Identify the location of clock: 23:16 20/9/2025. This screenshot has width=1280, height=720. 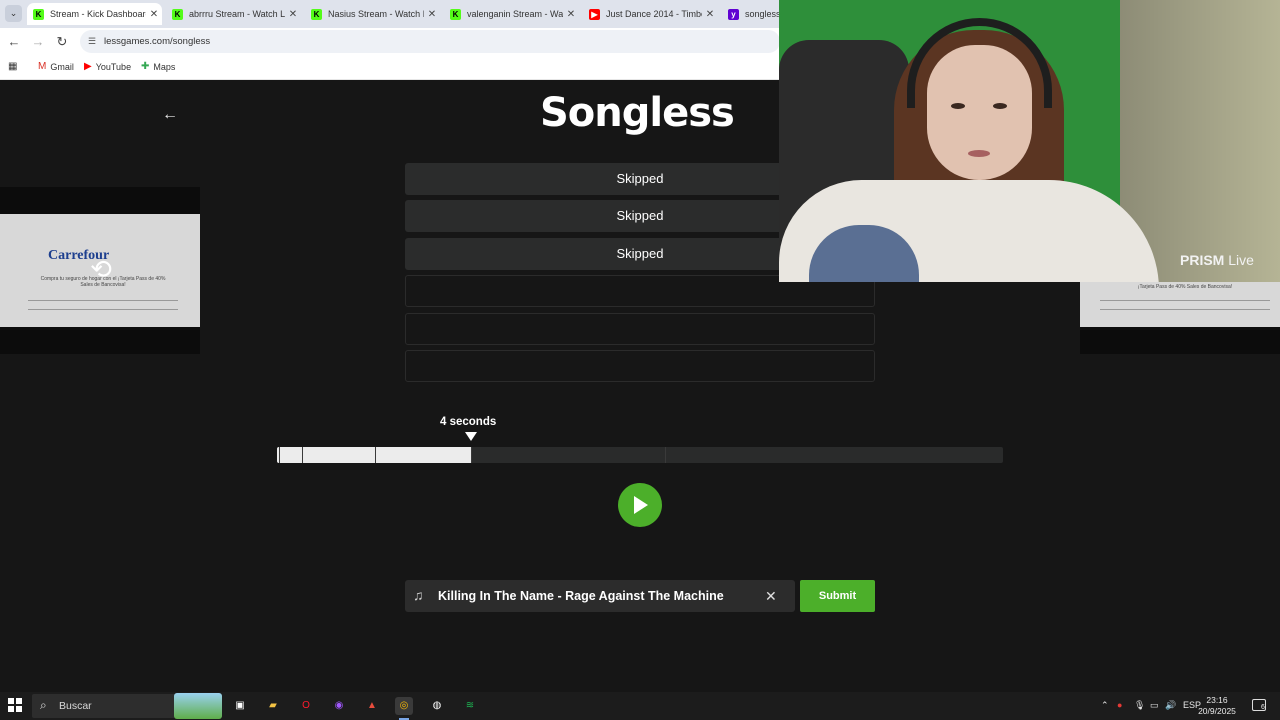
(1217, 706).